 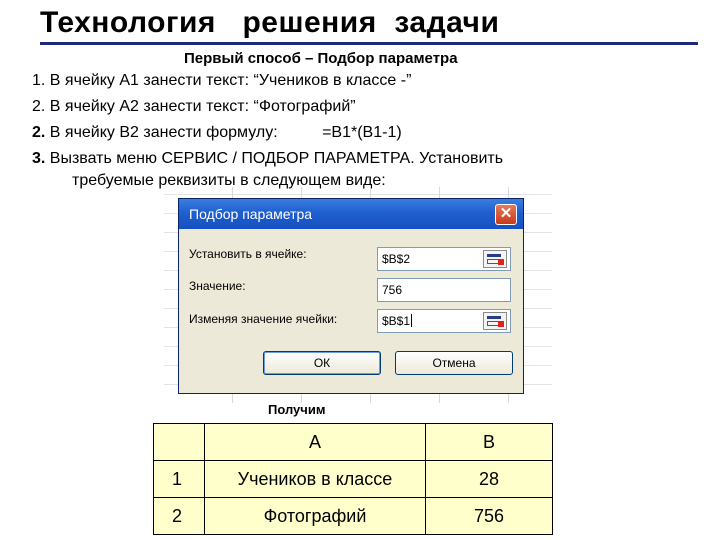 What do you see at coordinates (412, 320) in the screenshot?
I see `text-cursor` at bounding box center [412, 320].